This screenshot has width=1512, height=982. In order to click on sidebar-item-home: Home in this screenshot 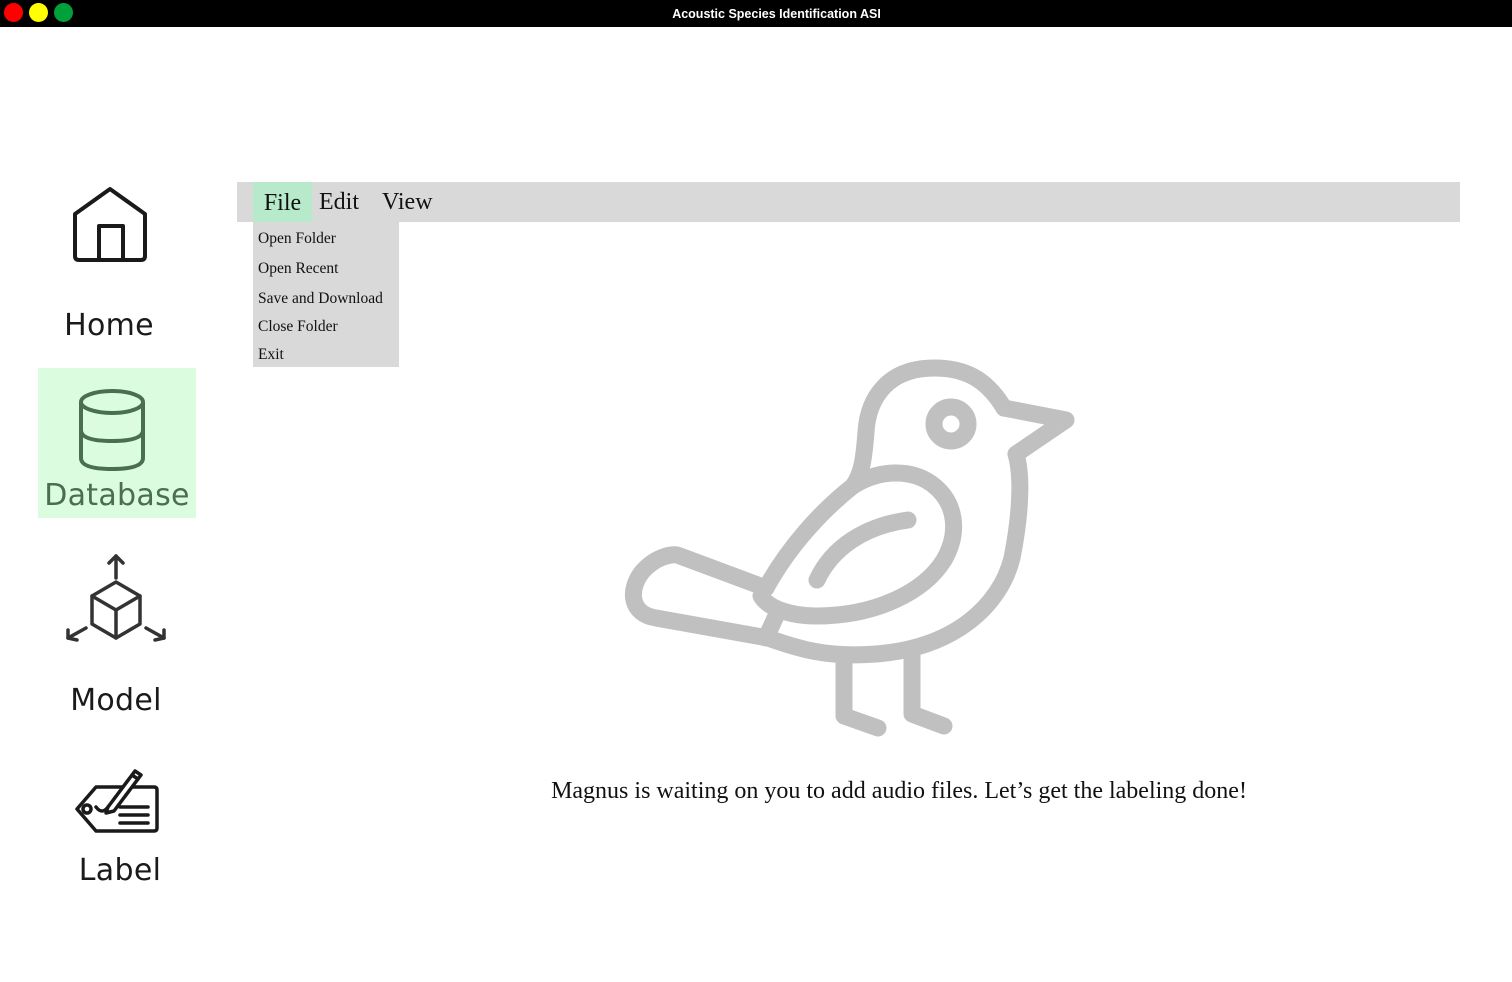, I will do `click(109, 265)`.